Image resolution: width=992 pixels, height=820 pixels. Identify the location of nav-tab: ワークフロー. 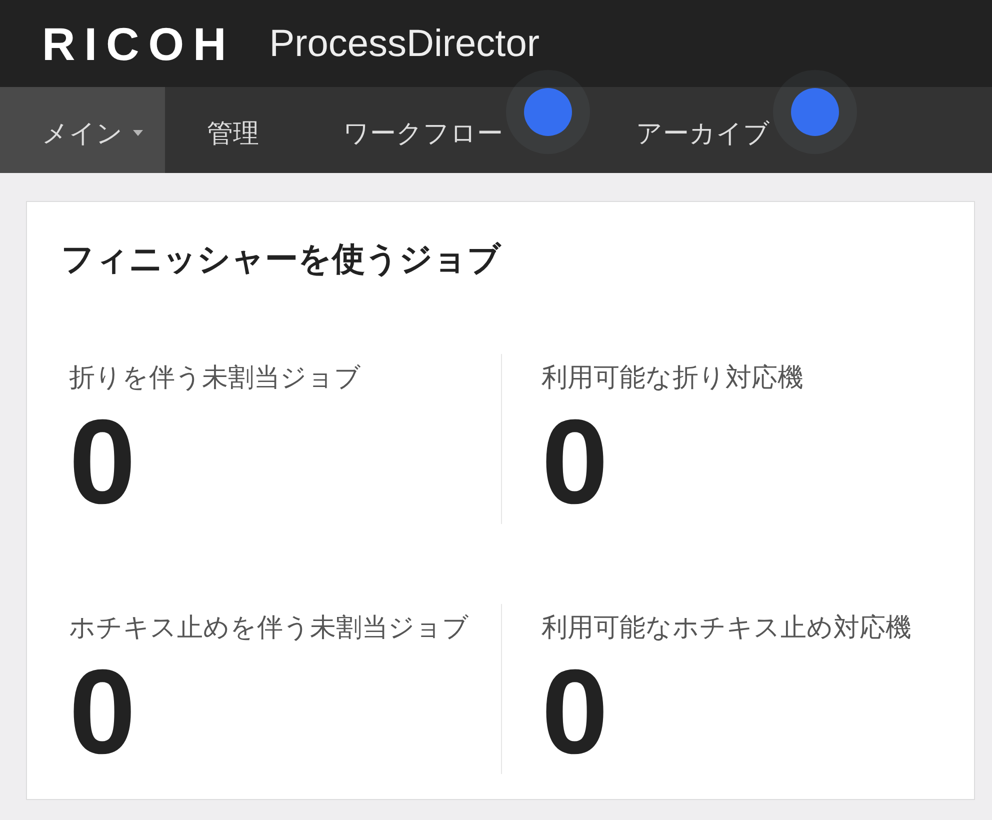
(402, 130).